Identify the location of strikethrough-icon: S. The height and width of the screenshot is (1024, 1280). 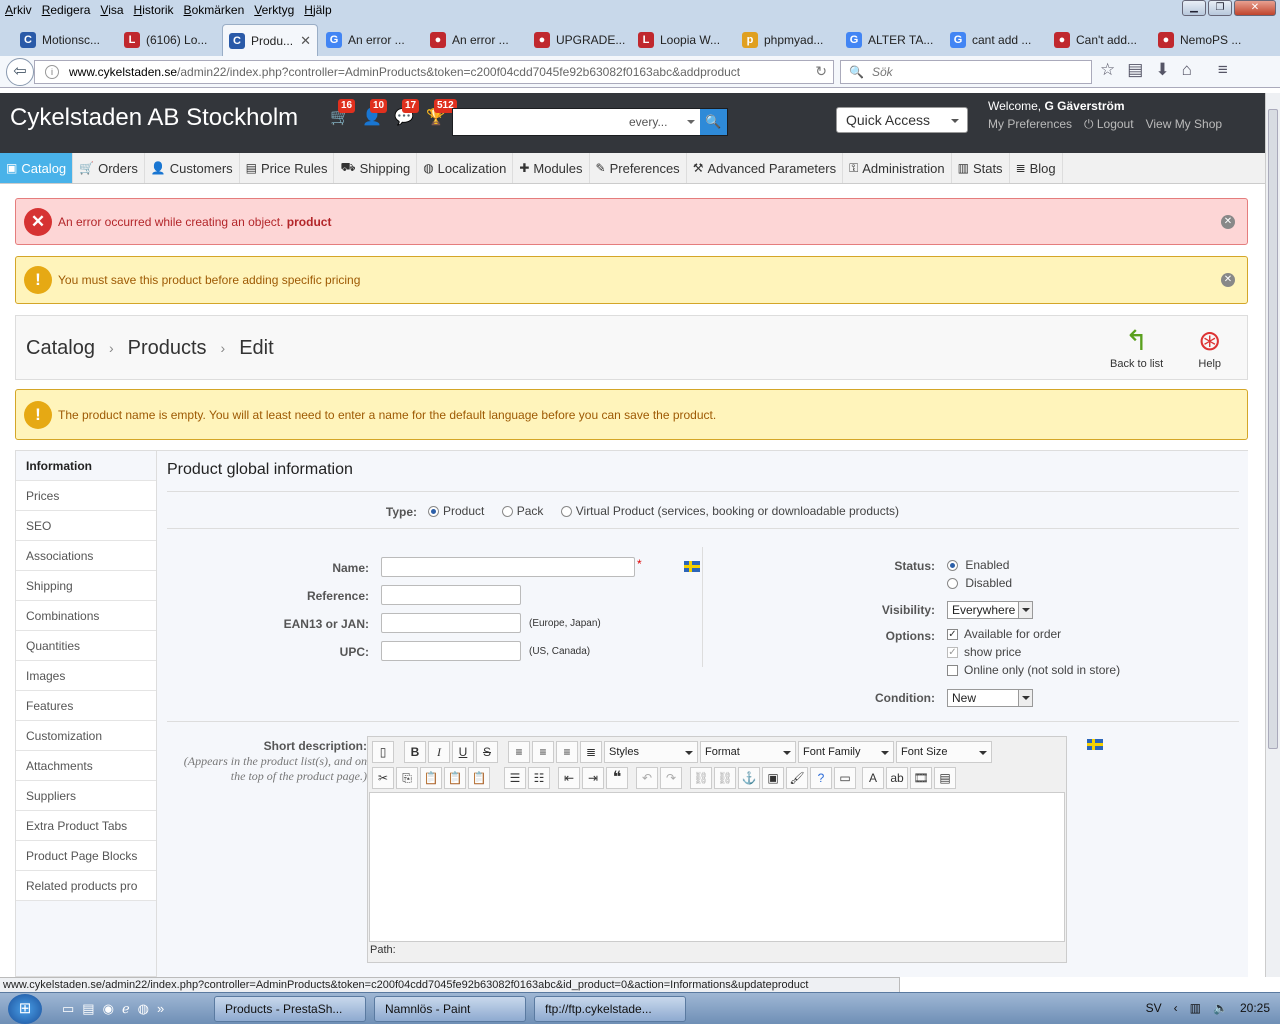
(487, 752).